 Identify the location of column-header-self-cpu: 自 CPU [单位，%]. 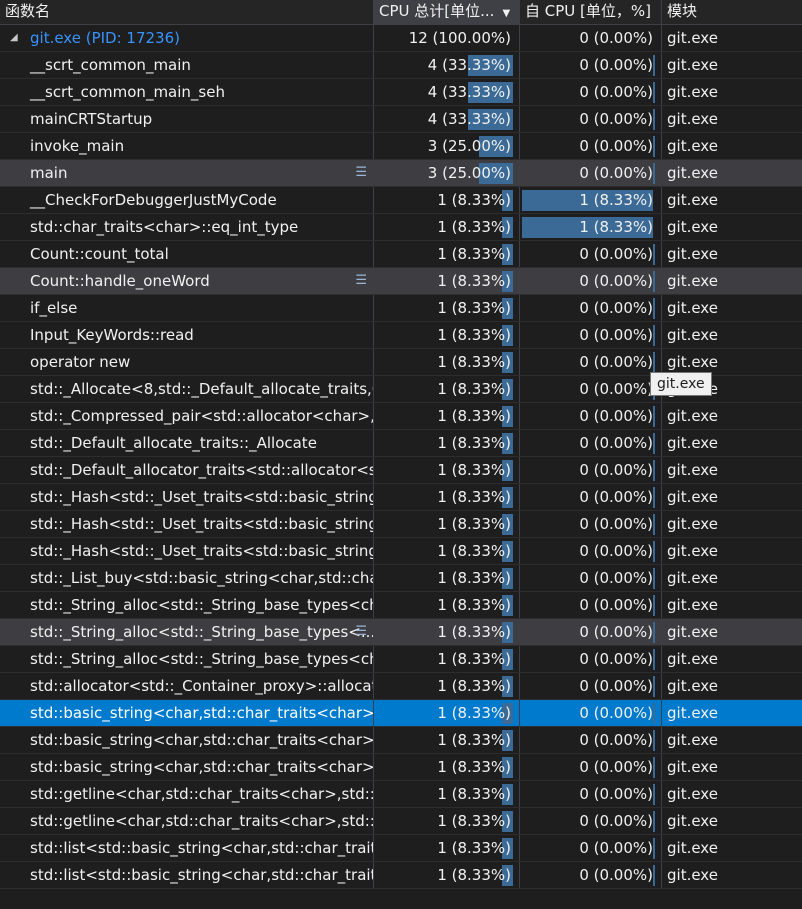
(591, 12).